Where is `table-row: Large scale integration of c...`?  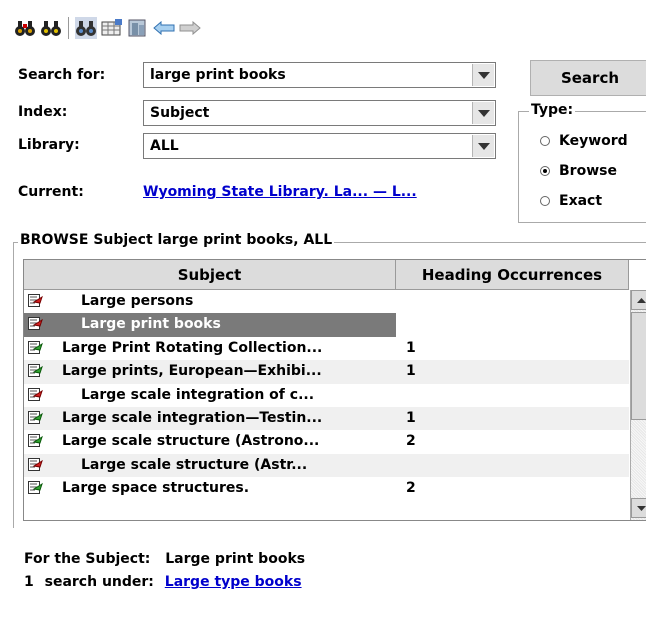
table-row: Large scale integration of c... is located at coordinates (326, 395).